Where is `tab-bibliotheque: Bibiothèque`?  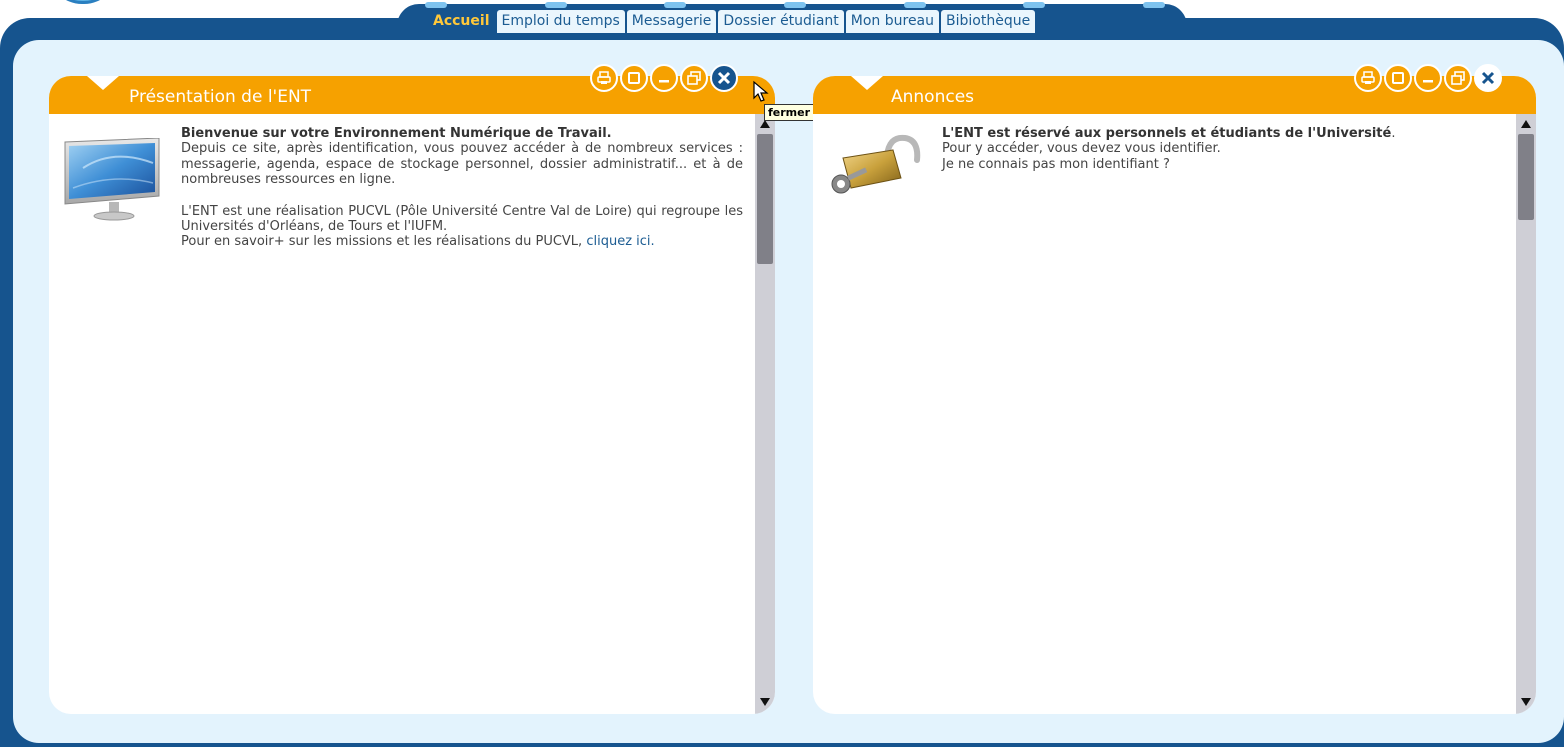
tab-bibliotheque: Bibiothèque is located at coordinates (988, 21).